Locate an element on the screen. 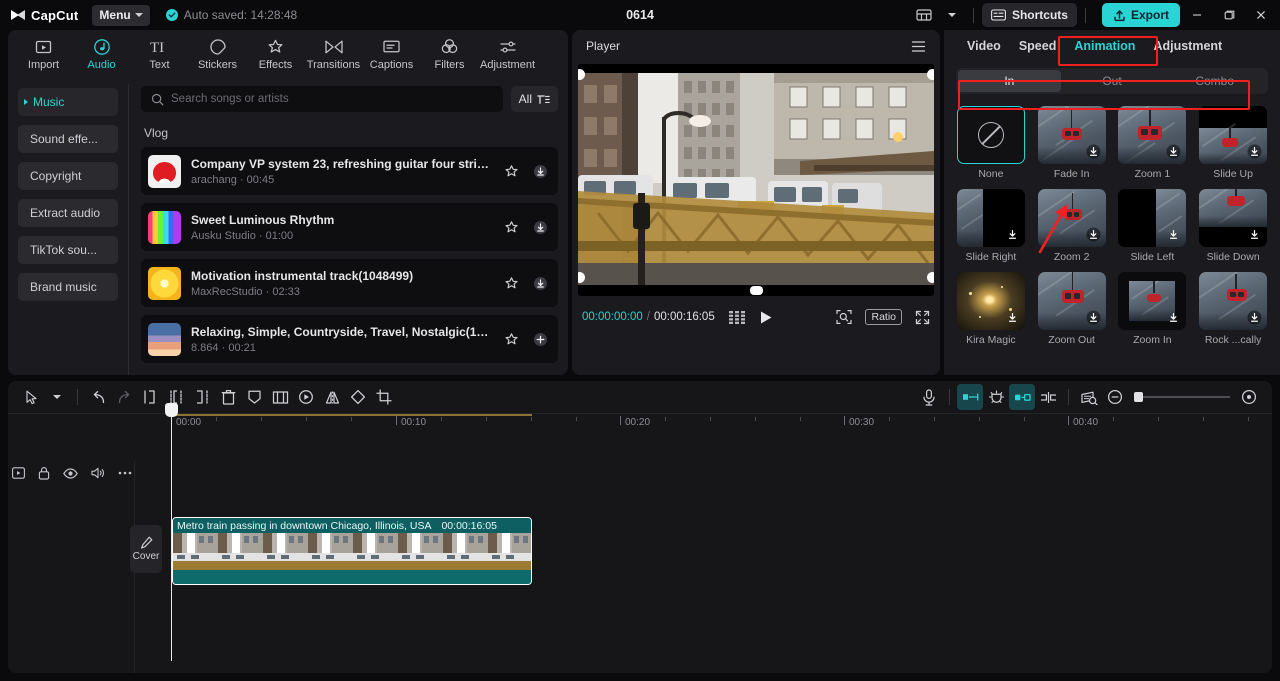 The width and height of the screenshot is (1280, 681). animation-item-zoom-1: Zoom 1 is located at coordinates (1153, 143).